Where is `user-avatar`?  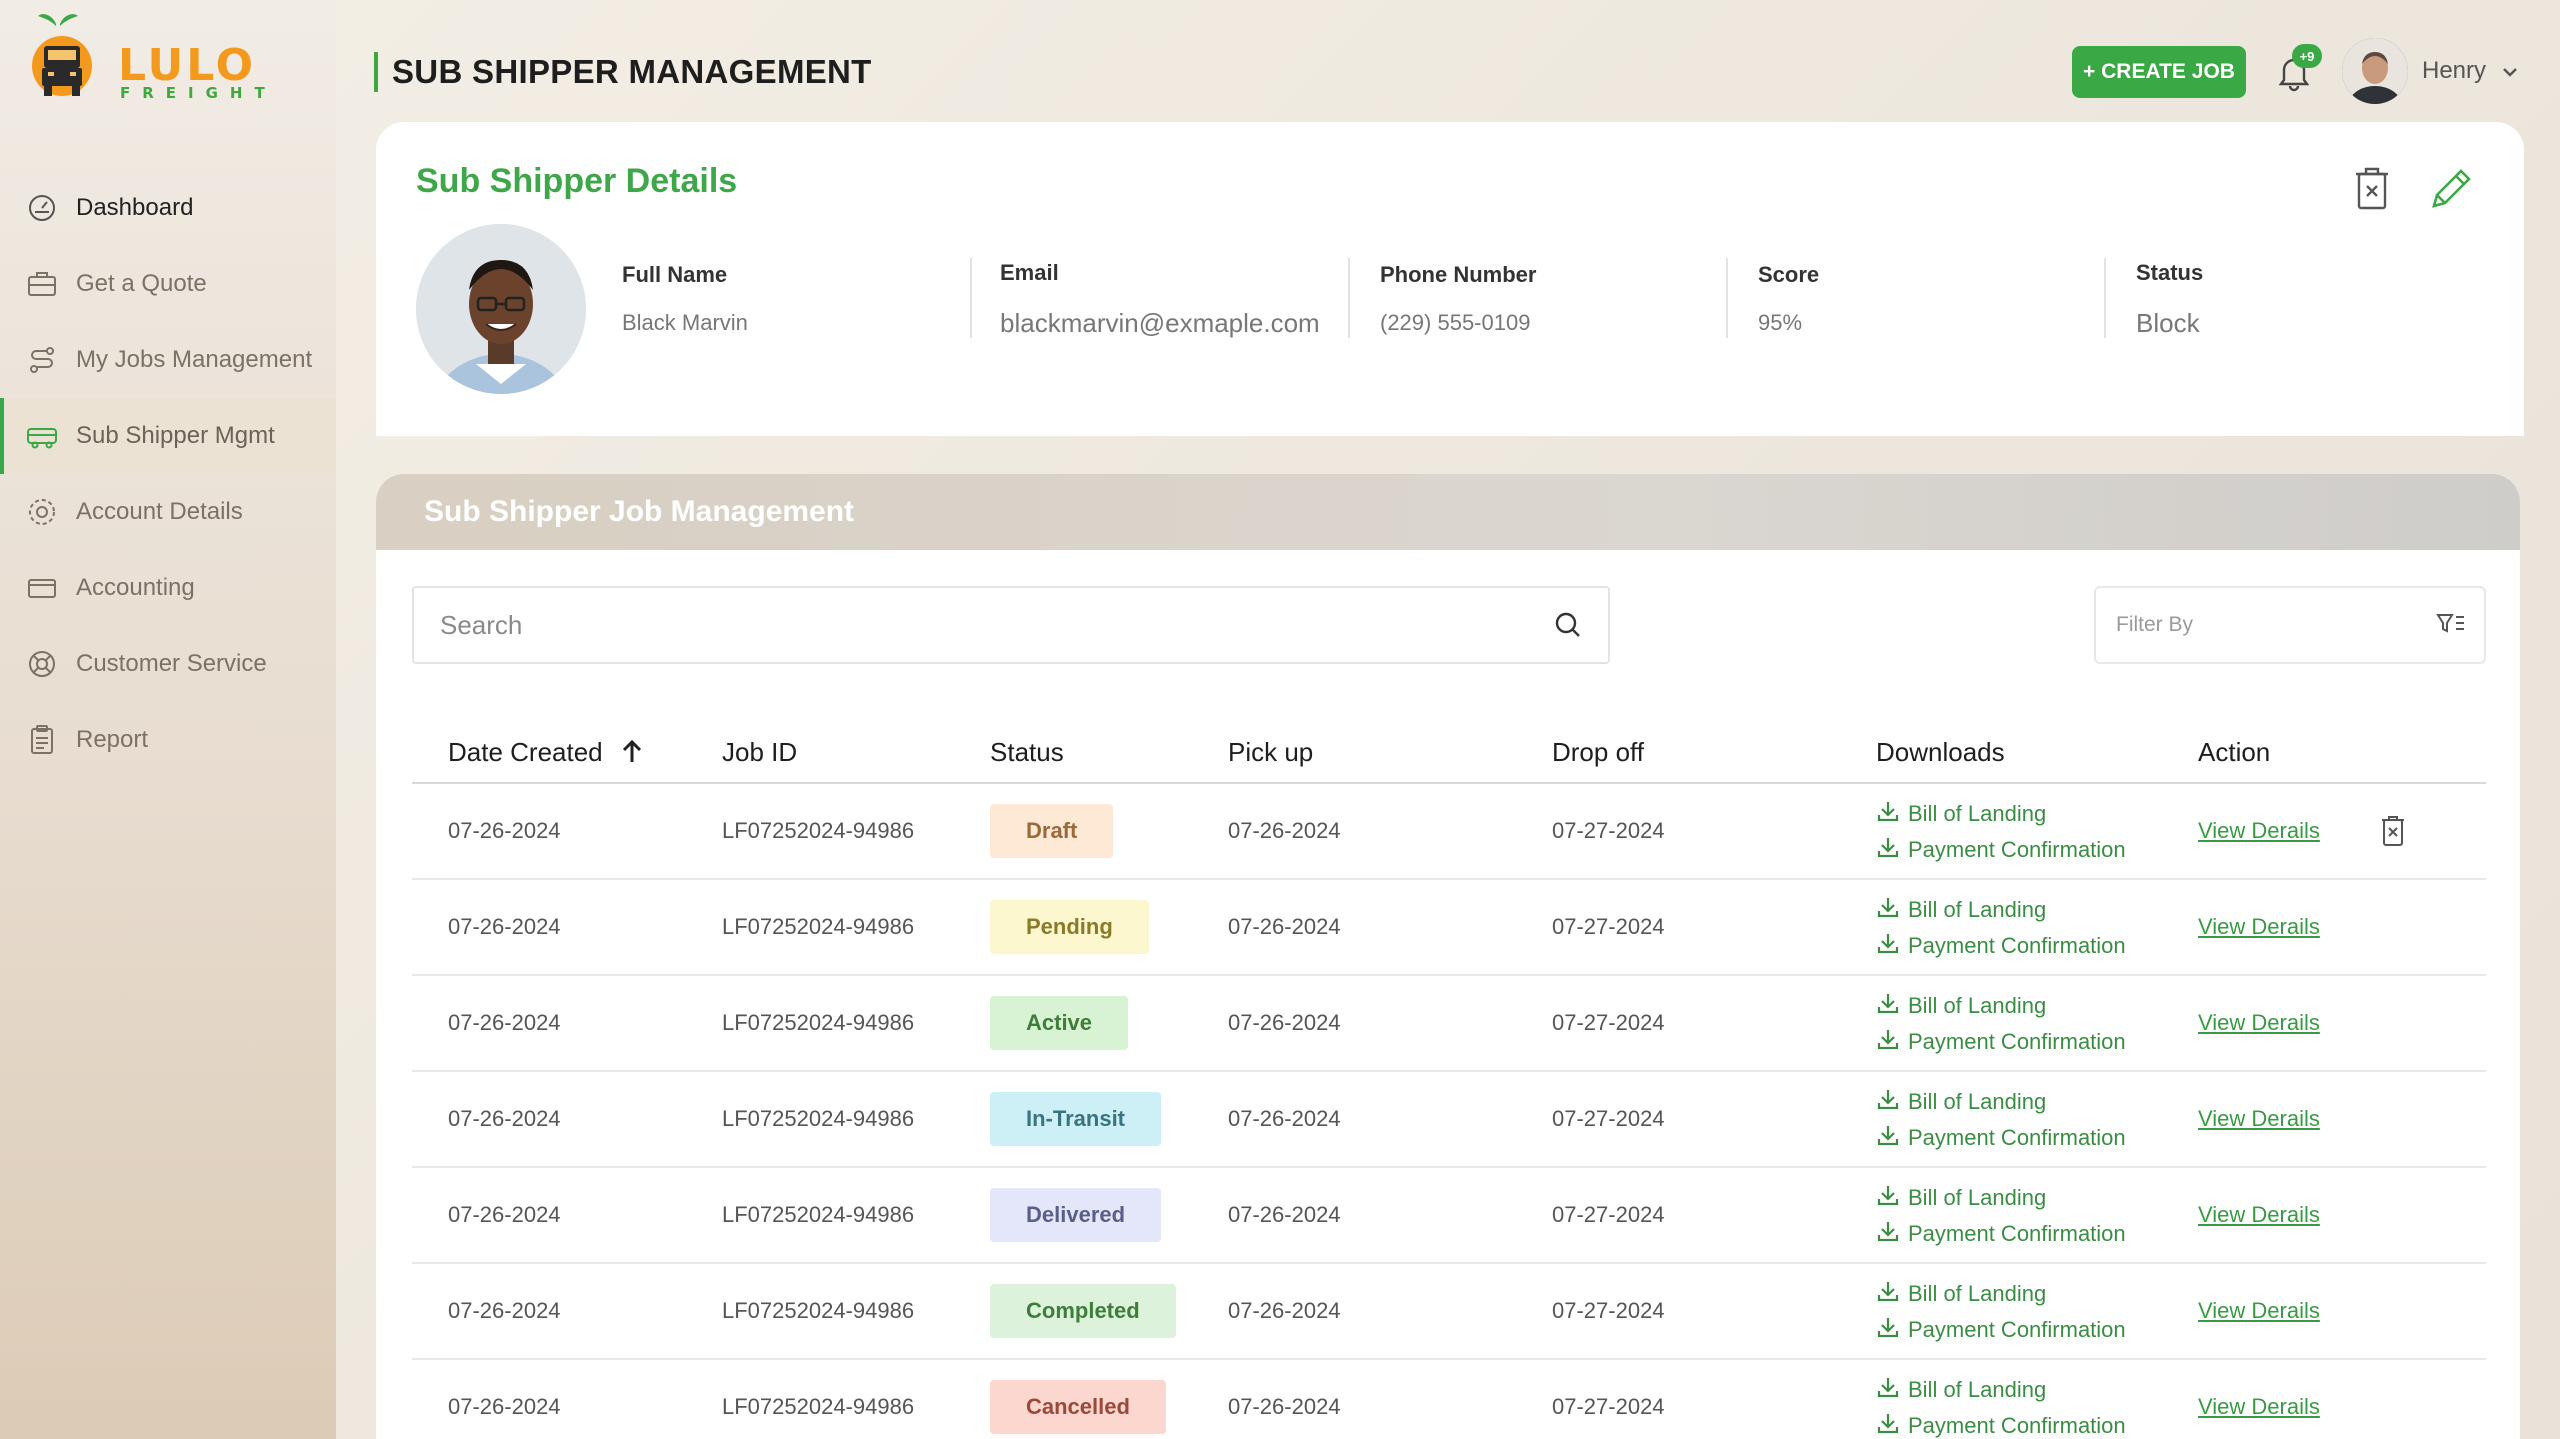
user-avatar is located at coordinates (2375, 71).